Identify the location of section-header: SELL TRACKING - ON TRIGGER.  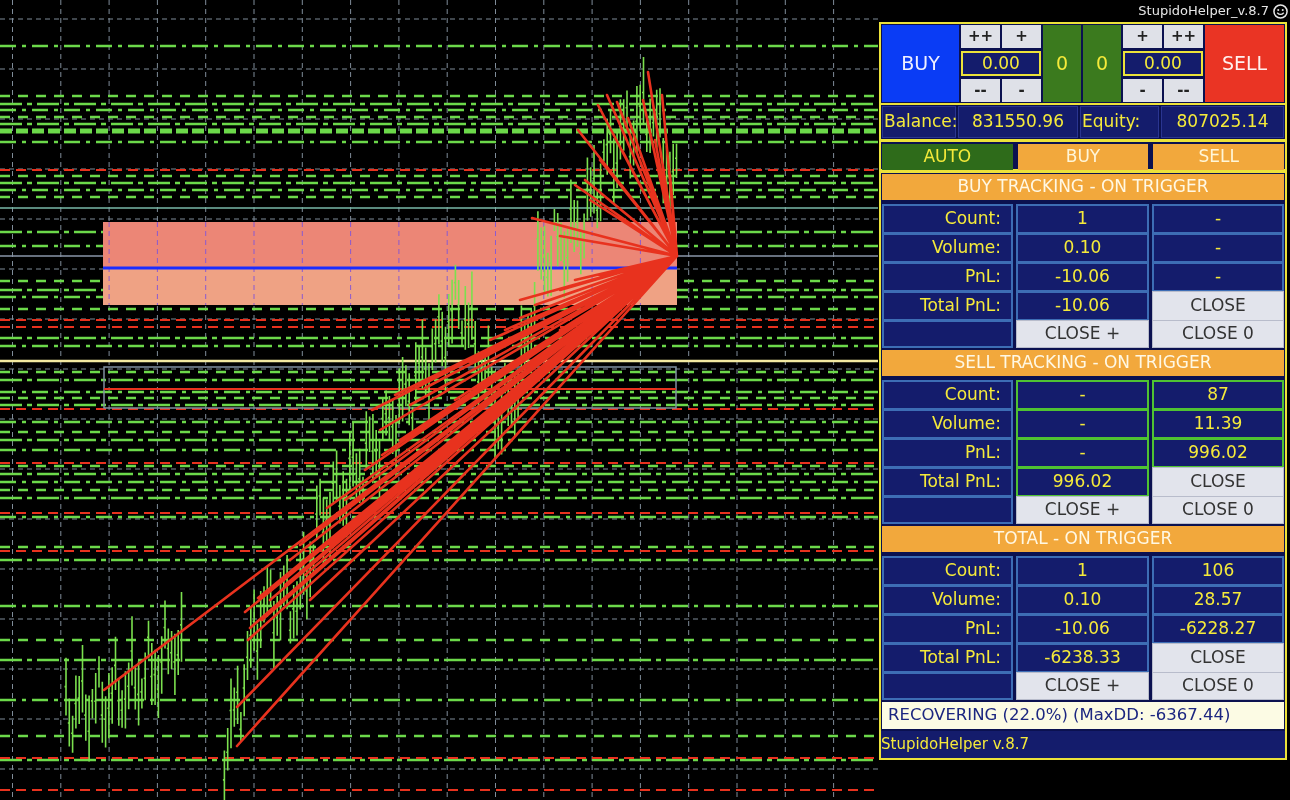
(1083, 363).